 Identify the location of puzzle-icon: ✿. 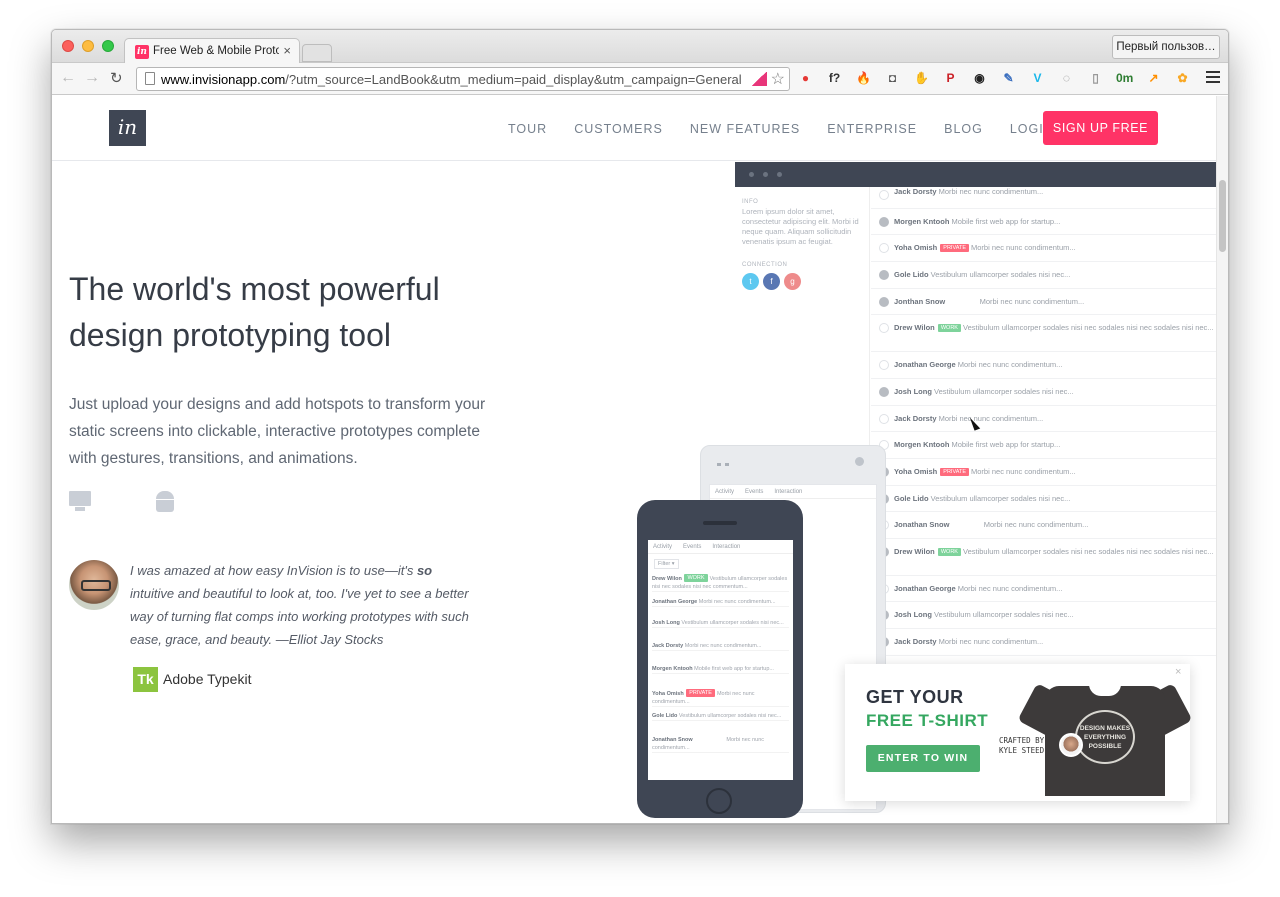
(1182, 78).